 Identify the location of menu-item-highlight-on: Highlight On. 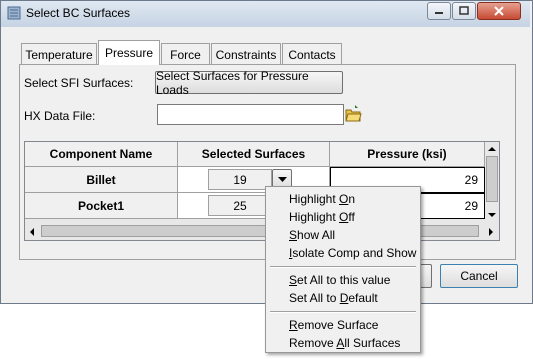
(322, 199).